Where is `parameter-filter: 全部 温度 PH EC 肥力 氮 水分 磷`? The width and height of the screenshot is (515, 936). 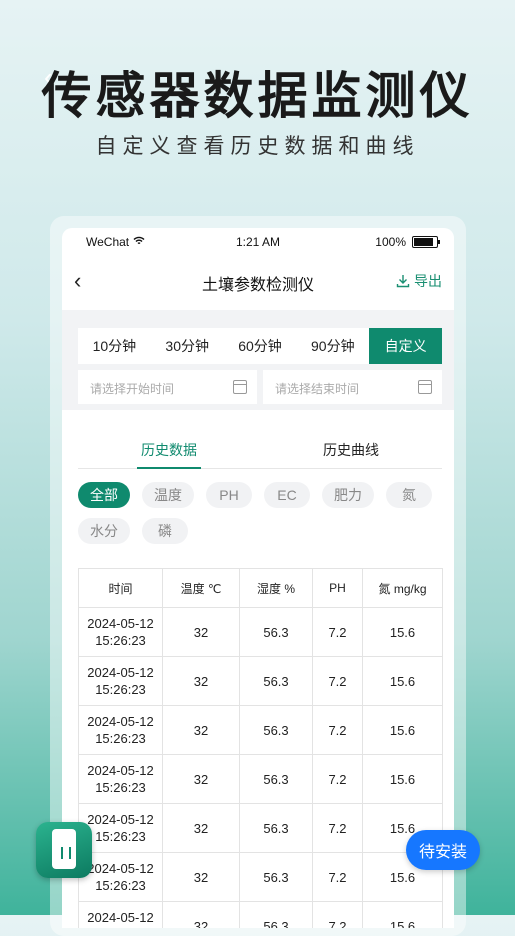
parameter-filter: 全部 温度 PH EC 肥力 氮 水分 磷 is located at coordinates (260, 513).